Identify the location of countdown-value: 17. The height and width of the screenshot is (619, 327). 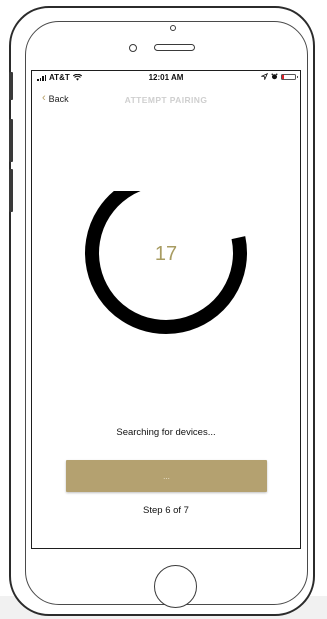
(166, 254).